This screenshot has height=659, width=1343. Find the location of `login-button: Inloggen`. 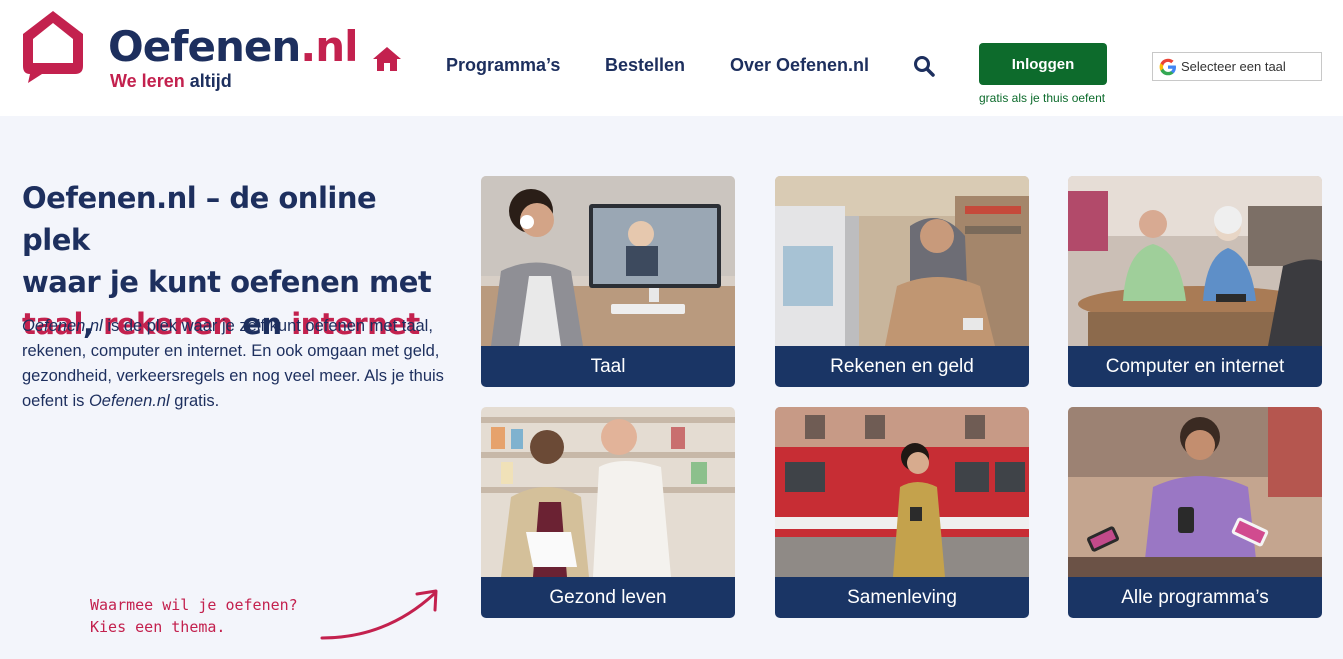

login-button: Inloggen is located at coordinates (1043, 64).